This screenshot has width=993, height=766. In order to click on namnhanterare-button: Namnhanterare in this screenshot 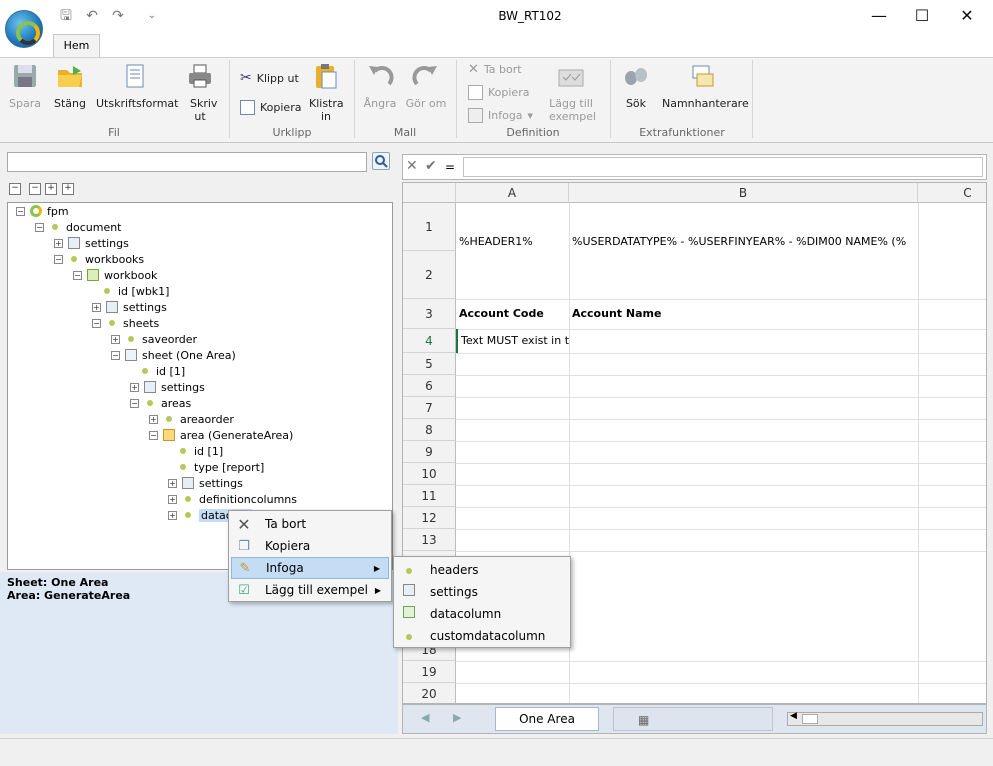, I will do `click(705, 86)`.